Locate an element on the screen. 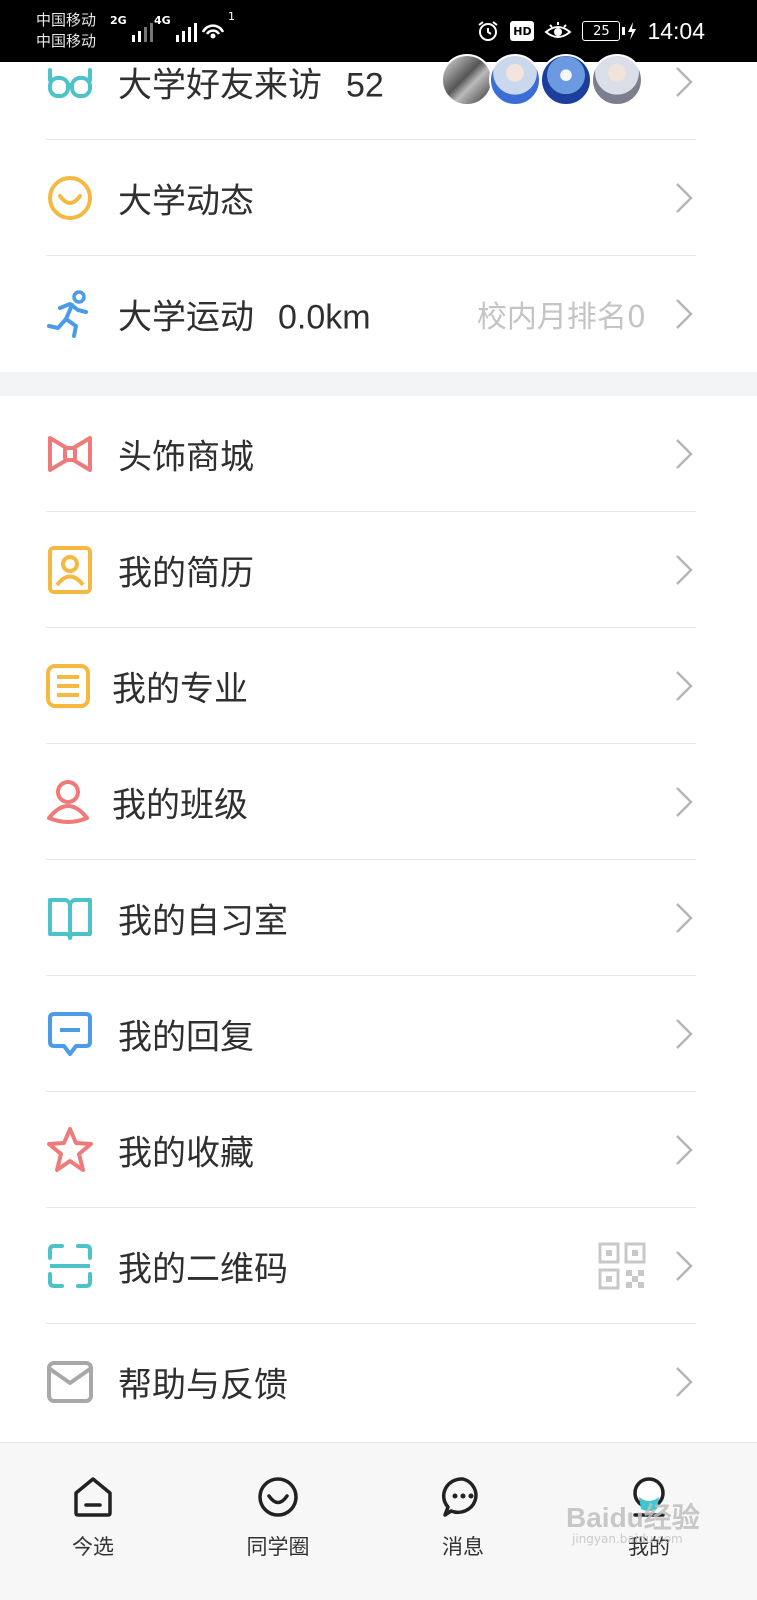 This screenshot has height=1600, width=757. qrcode-icon is located at coordinates (622, 1266).